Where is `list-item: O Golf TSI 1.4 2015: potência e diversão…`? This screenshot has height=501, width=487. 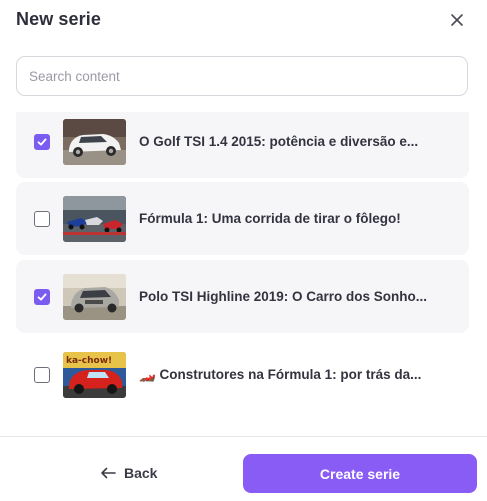 list-item: O Golf TSI 1.4 2015: potência e diversão… is located at coordinates (242, 145).